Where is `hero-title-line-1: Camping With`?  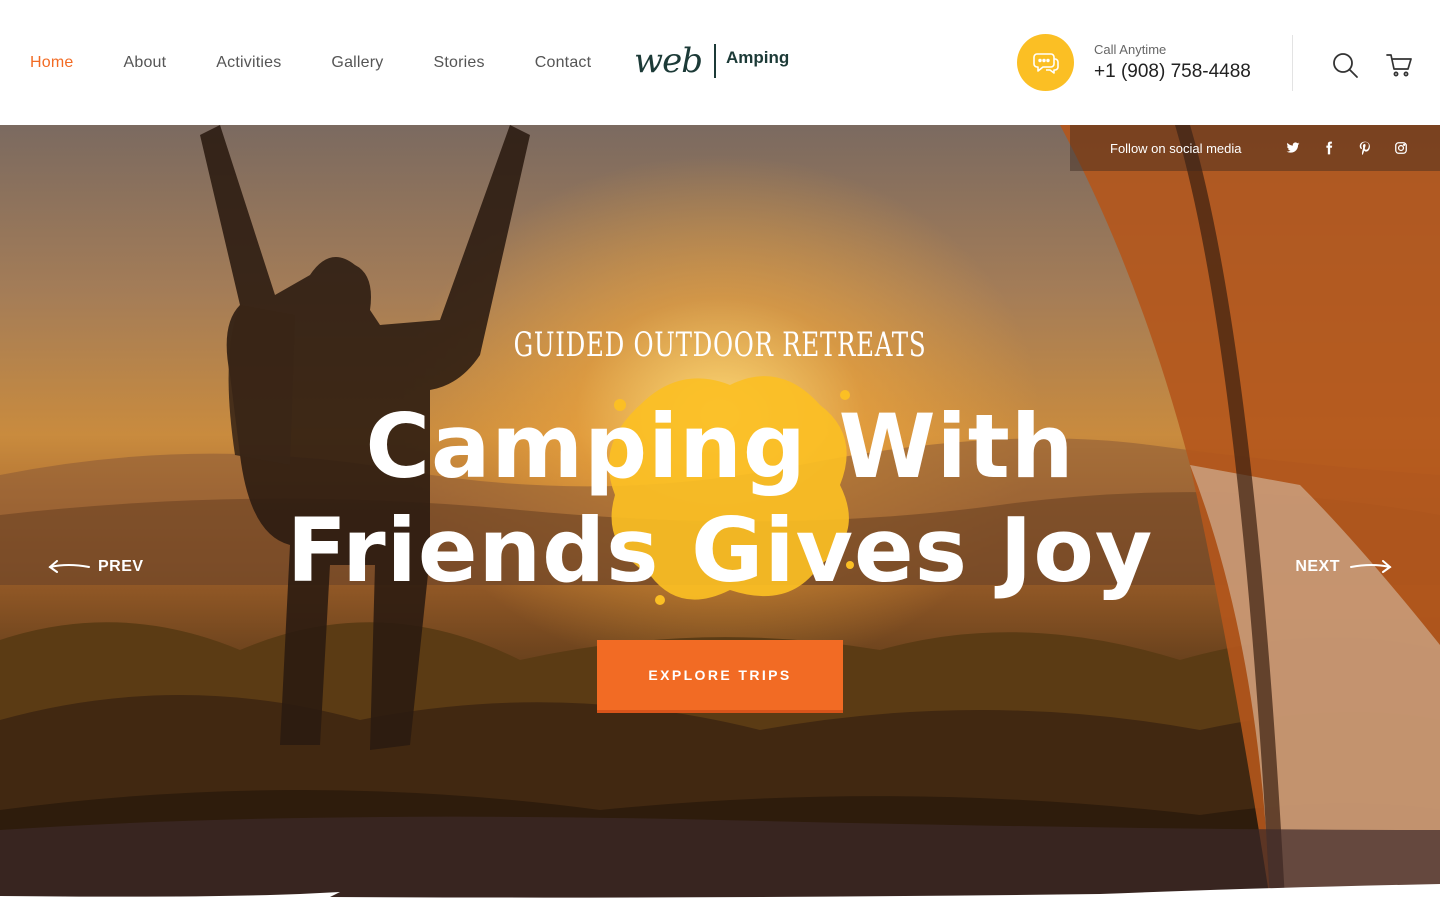 hero-title-line-1: Camping With is located at coordinates (720, 446).